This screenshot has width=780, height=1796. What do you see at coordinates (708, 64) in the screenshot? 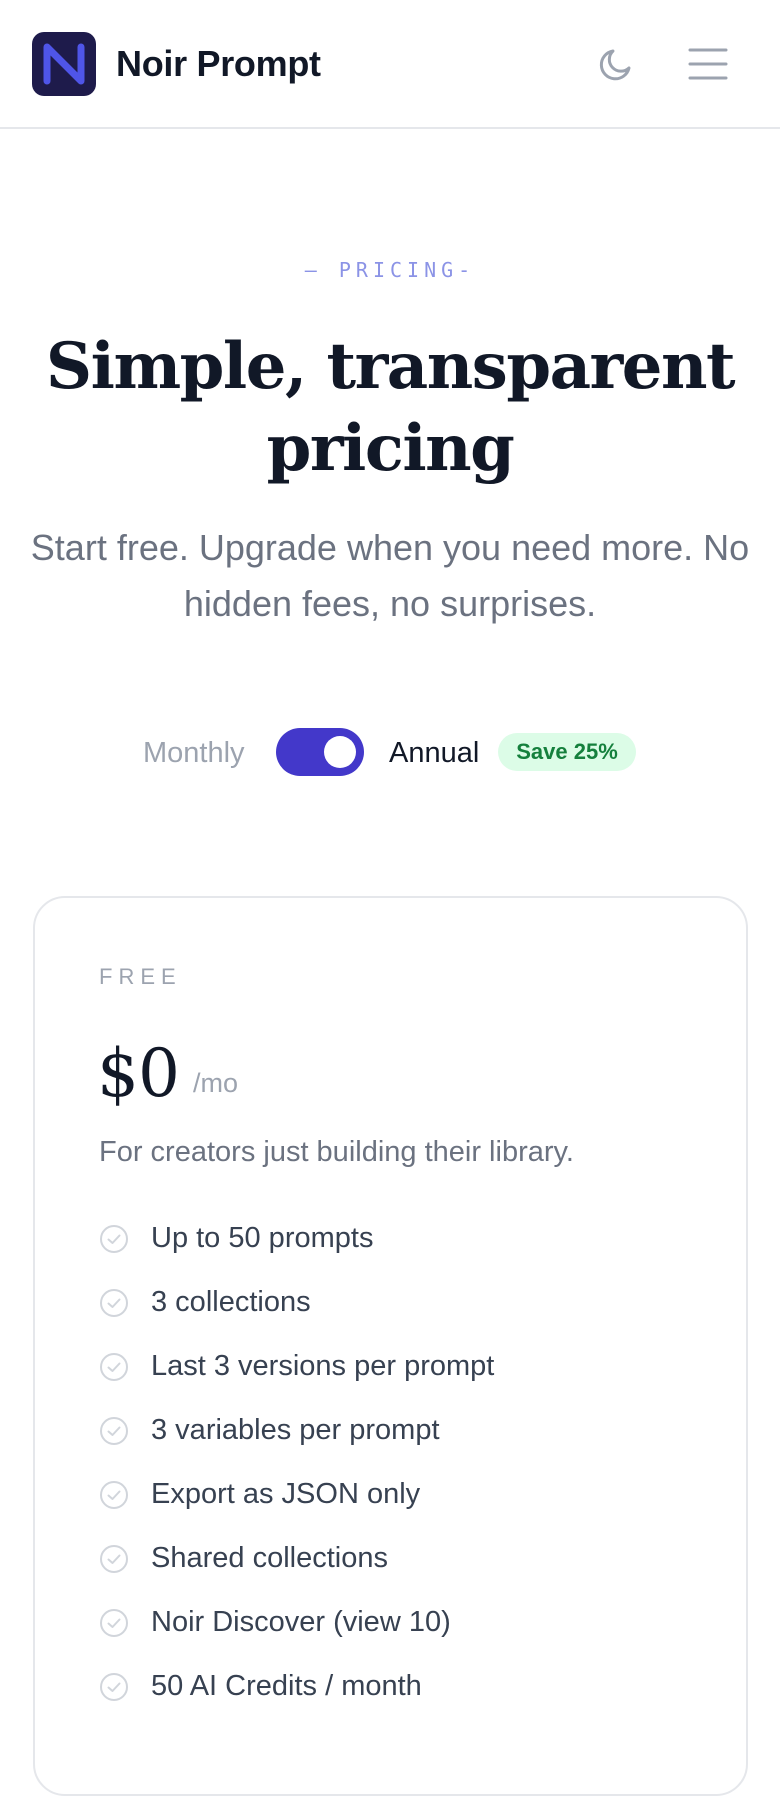
I see `hamburger-menu-icon` at bounding box center [708, 64].